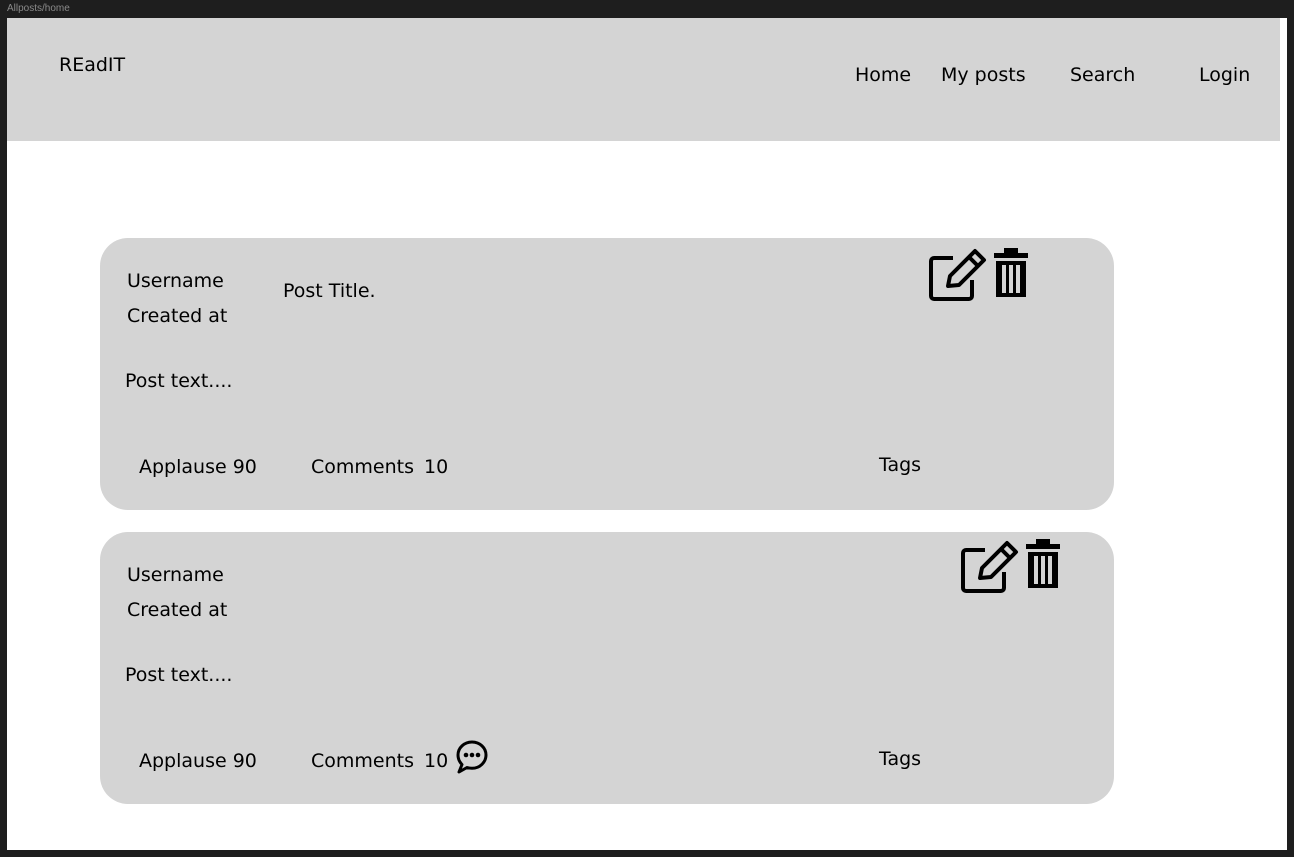 The image size is (1294, 857). Describe the element at coordinates (92, 65) in the screenshot. I see `brand-logo: REadIT` at that location.